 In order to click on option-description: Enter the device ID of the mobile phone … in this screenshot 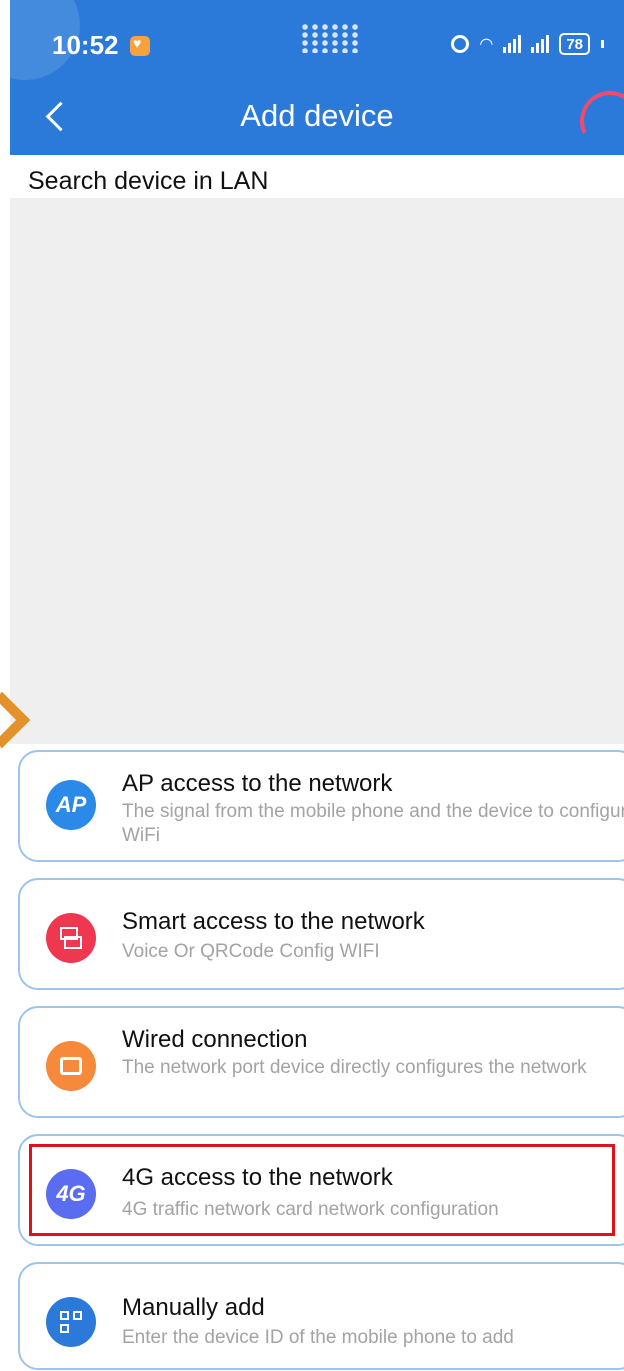, I will do `click(318, 1337)`.